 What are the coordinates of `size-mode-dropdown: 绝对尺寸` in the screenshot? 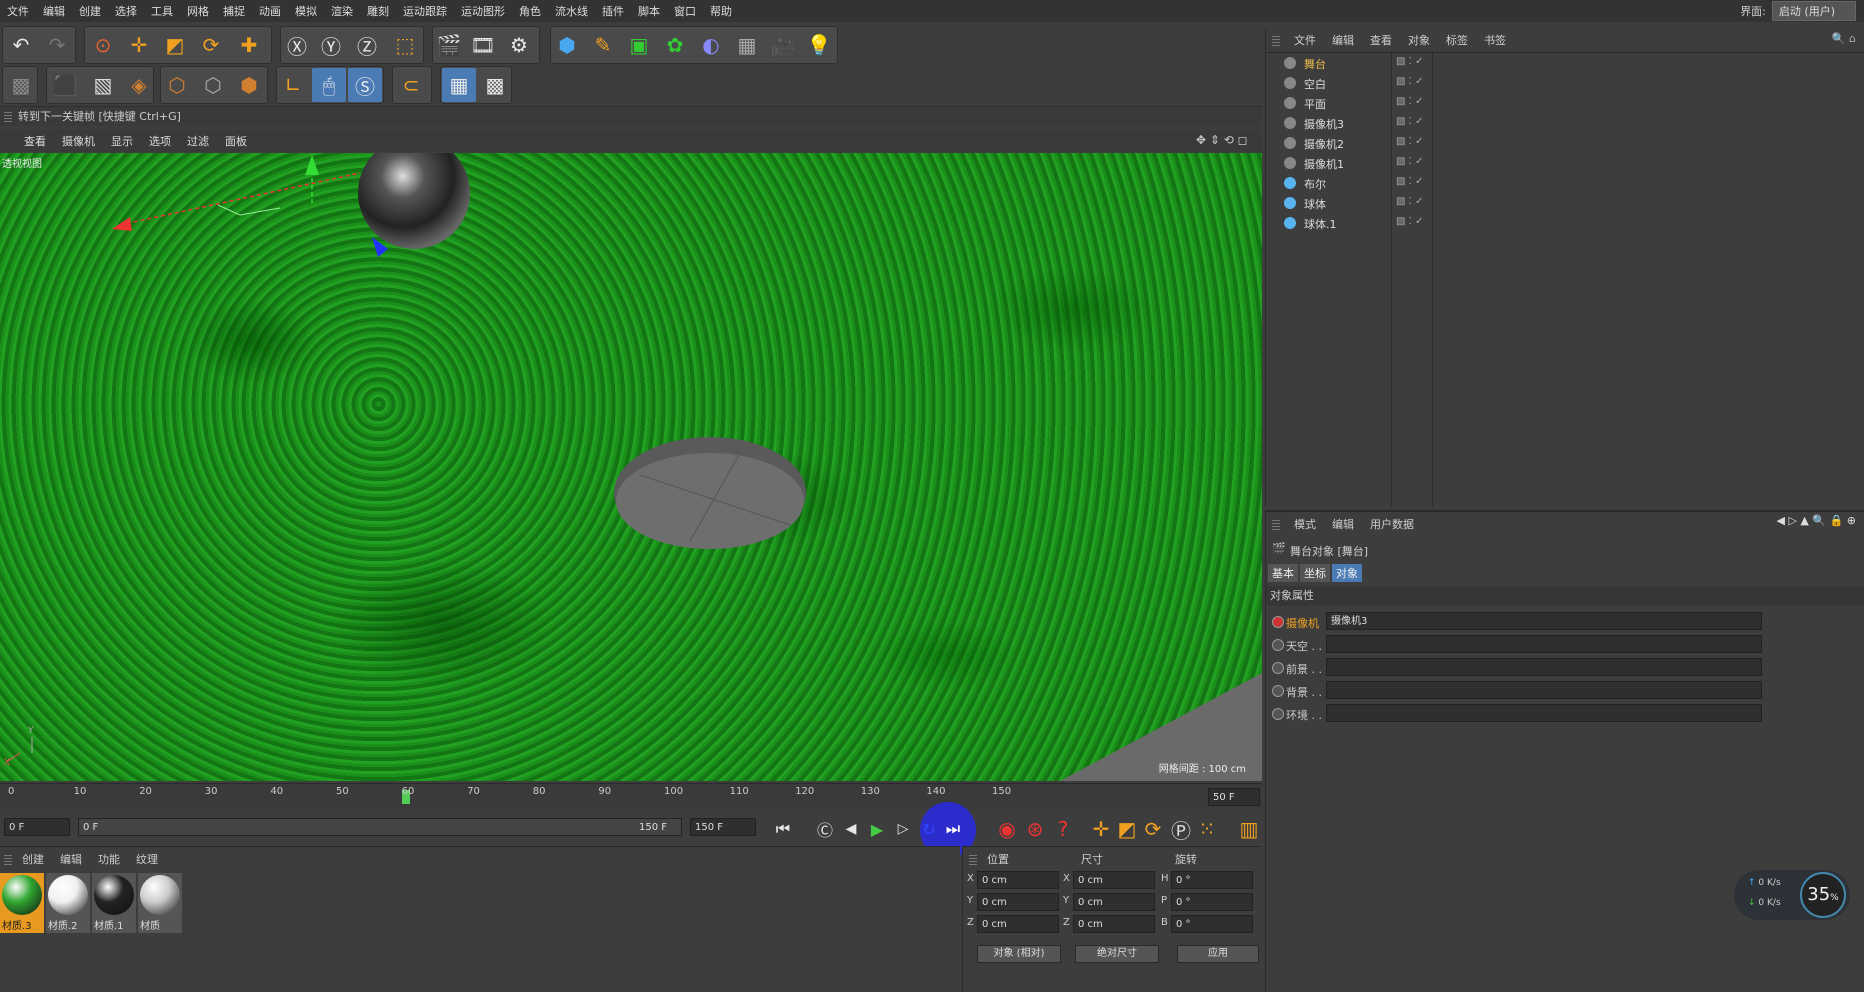 It's located at (1117, 954).